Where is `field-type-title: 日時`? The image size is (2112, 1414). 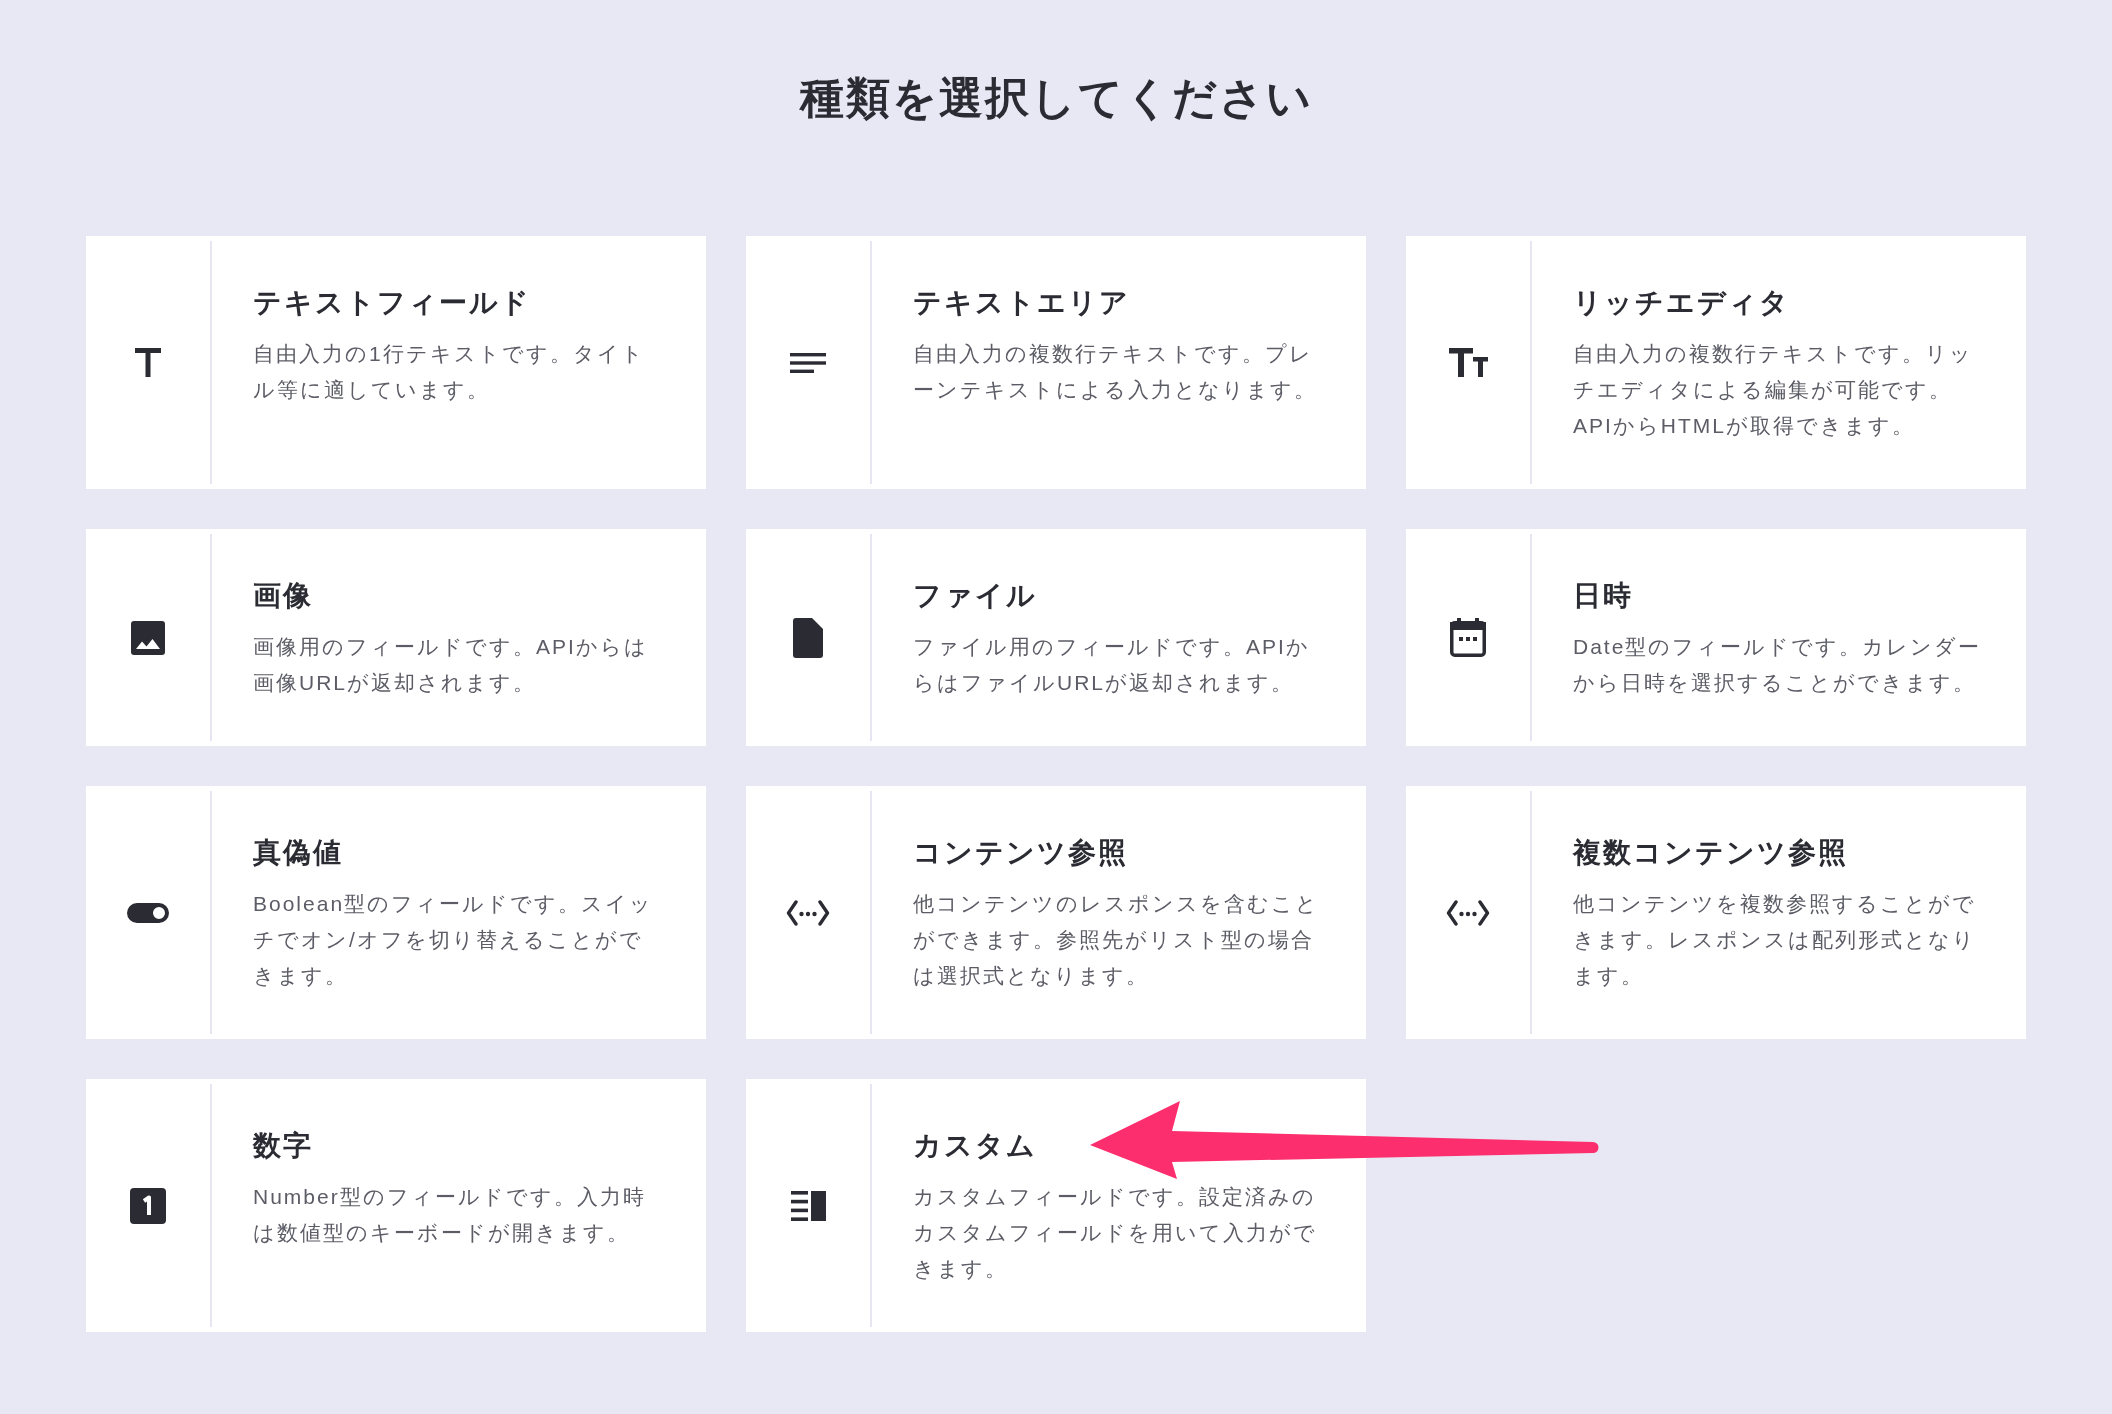
field-type-title: 日時 is located at coordinates (1603, 596).